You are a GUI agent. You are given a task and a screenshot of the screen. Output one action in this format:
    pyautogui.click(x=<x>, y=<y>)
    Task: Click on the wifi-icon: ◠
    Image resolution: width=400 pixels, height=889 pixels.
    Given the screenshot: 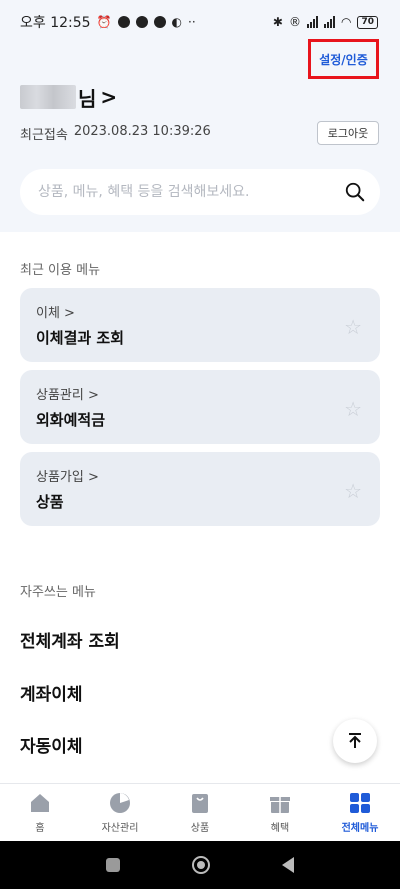 What is the action you would take?
    pyautogui.click(x=346, y=22)
    